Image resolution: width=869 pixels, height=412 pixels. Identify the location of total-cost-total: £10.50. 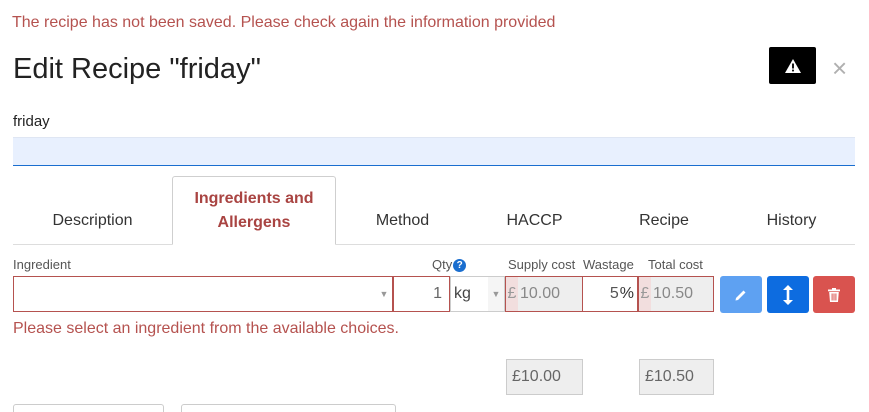
(676, 377).